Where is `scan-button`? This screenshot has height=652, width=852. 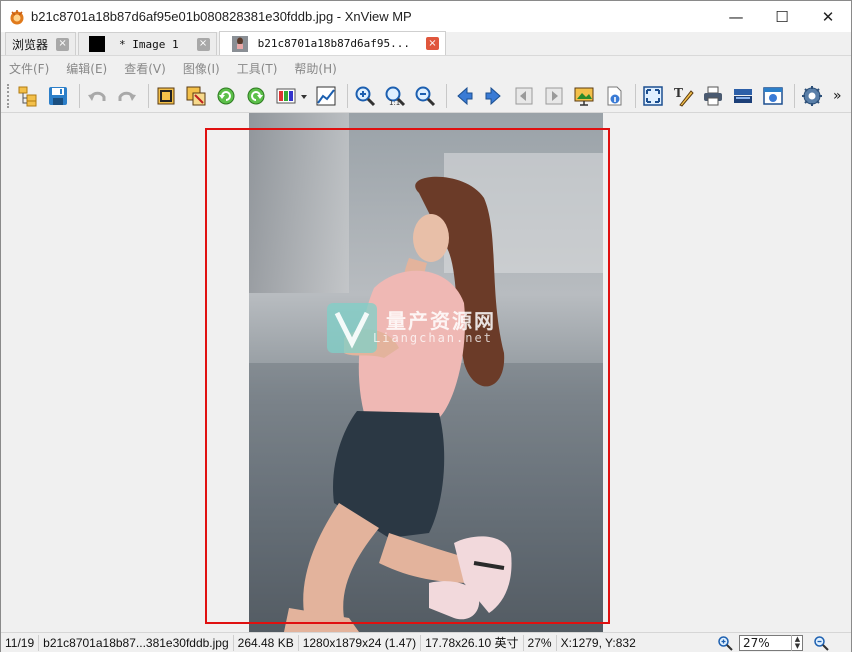 scan-button is located at coordinates (743, 96).